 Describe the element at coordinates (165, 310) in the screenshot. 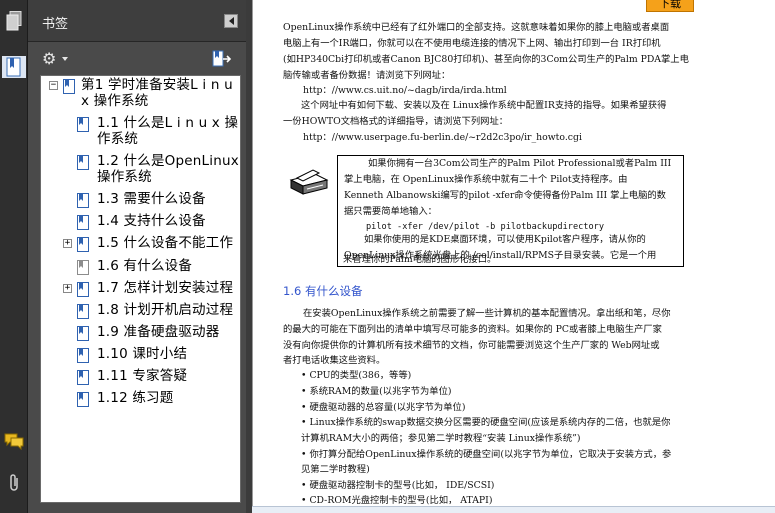

I see `bookmark-label: 1.8 计划开机启动过程` at that location.